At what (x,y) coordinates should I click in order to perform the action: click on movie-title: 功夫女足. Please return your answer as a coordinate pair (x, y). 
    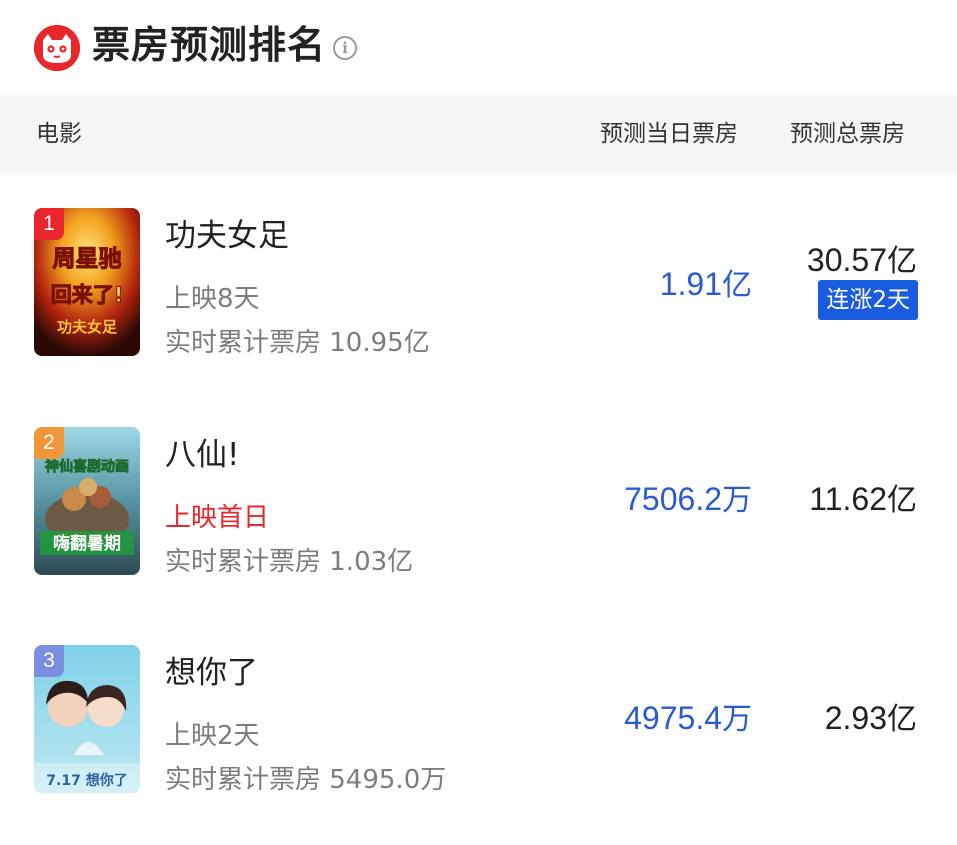
    Looking at the image, I should click on (227, 236).